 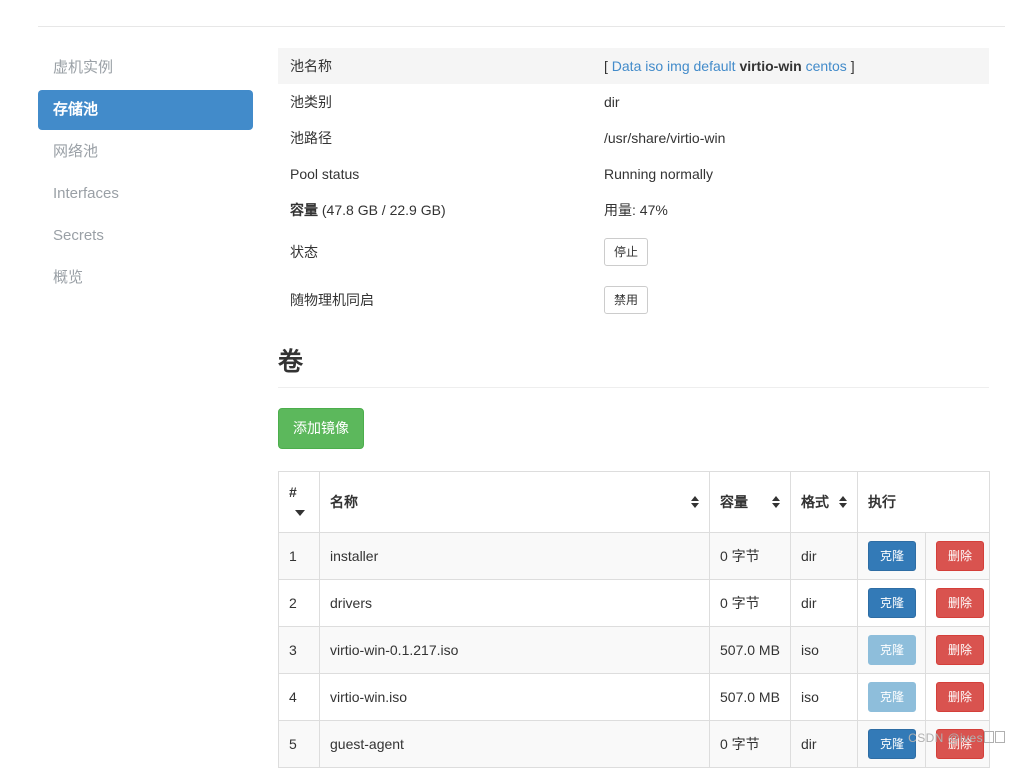 I want to click on detail-value-pool-status: Running normally, so click(x=658, y=174).